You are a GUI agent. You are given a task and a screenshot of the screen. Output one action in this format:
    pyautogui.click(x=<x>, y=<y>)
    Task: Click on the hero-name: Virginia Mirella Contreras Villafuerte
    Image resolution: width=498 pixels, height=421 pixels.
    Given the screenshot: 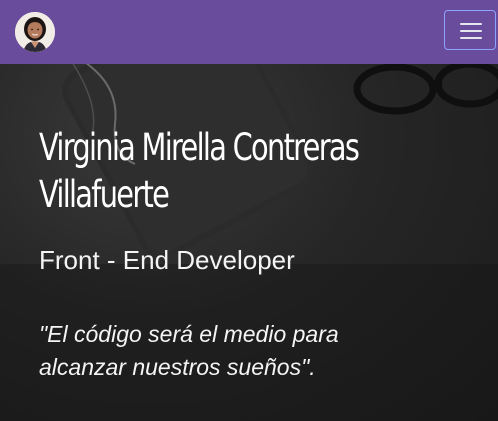 What is the action you would take?
    pyautogui.click(x=199, y=171)
    